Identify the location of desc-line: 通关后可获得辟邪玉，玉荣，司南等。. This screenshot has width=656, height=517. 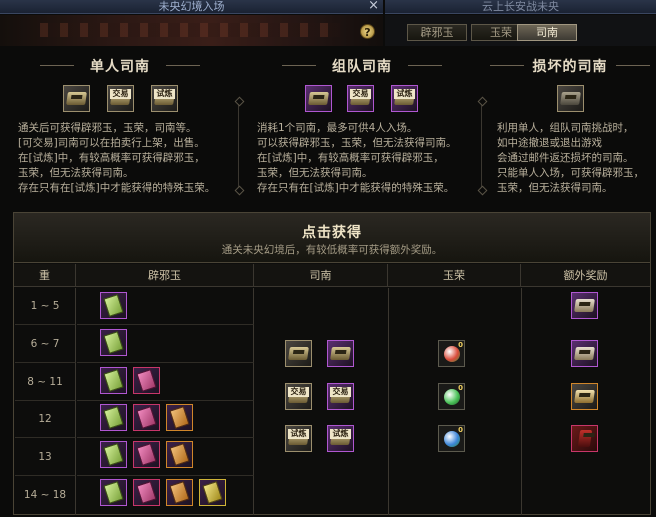
(107, 128).